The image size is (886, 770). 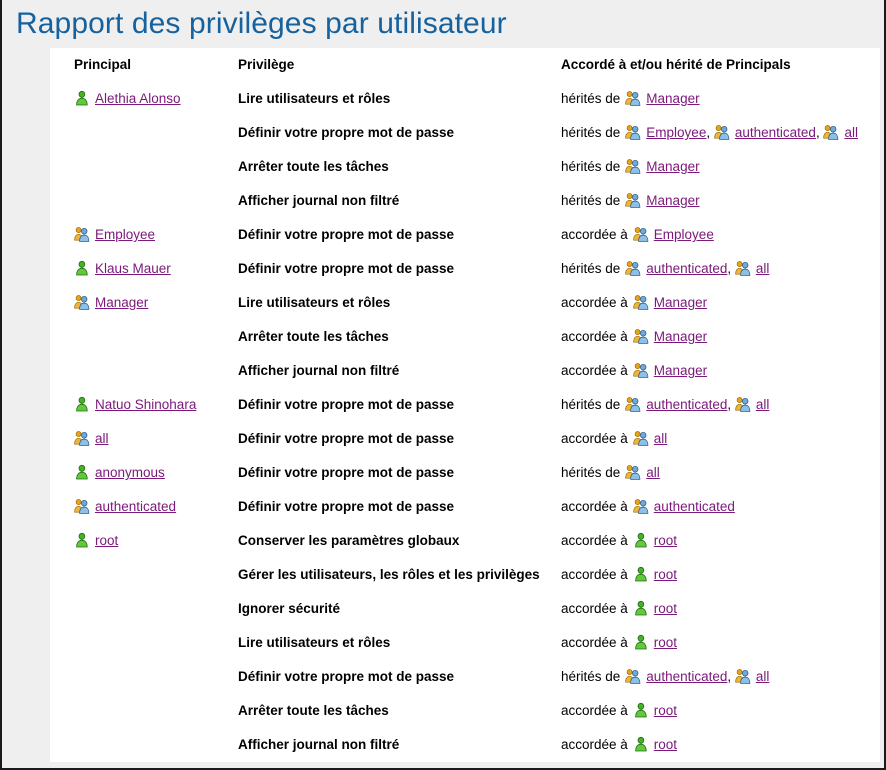 What do you see at coordinates (145, 404) in the screenshot?
I see `principal-link: Natuo Shinohara` at bounding box center [145, 404].